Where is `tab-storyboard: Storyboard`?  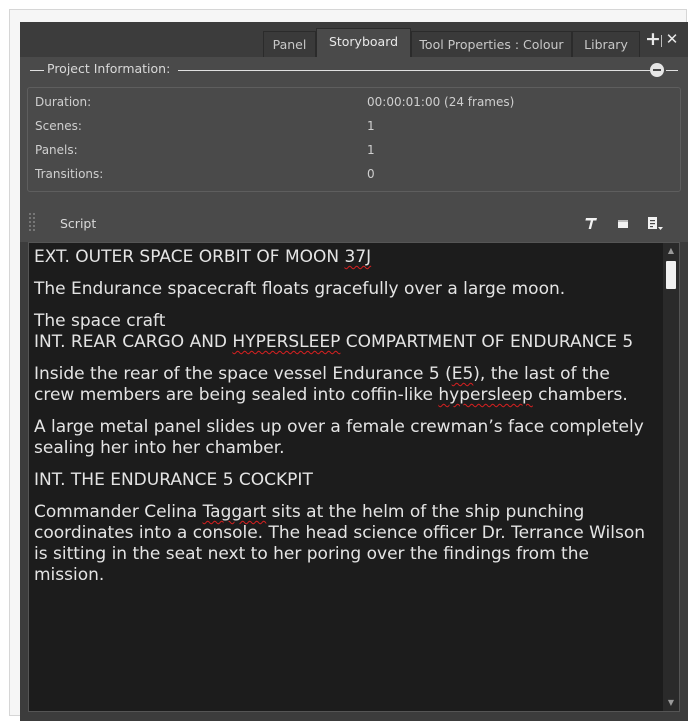 tab-storyboard: Storyboard is located at coordinates (363, 42).